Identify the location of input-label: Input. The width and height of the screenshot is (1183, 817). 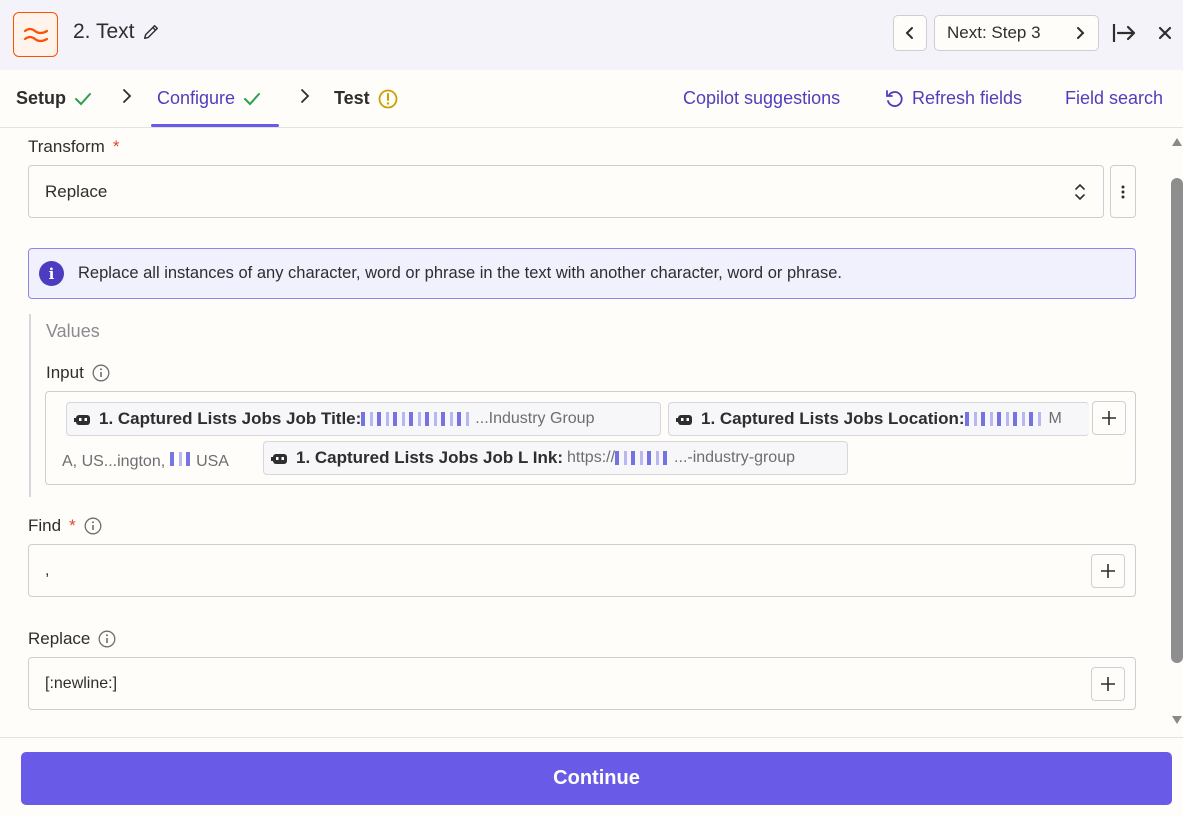
(78, 373).